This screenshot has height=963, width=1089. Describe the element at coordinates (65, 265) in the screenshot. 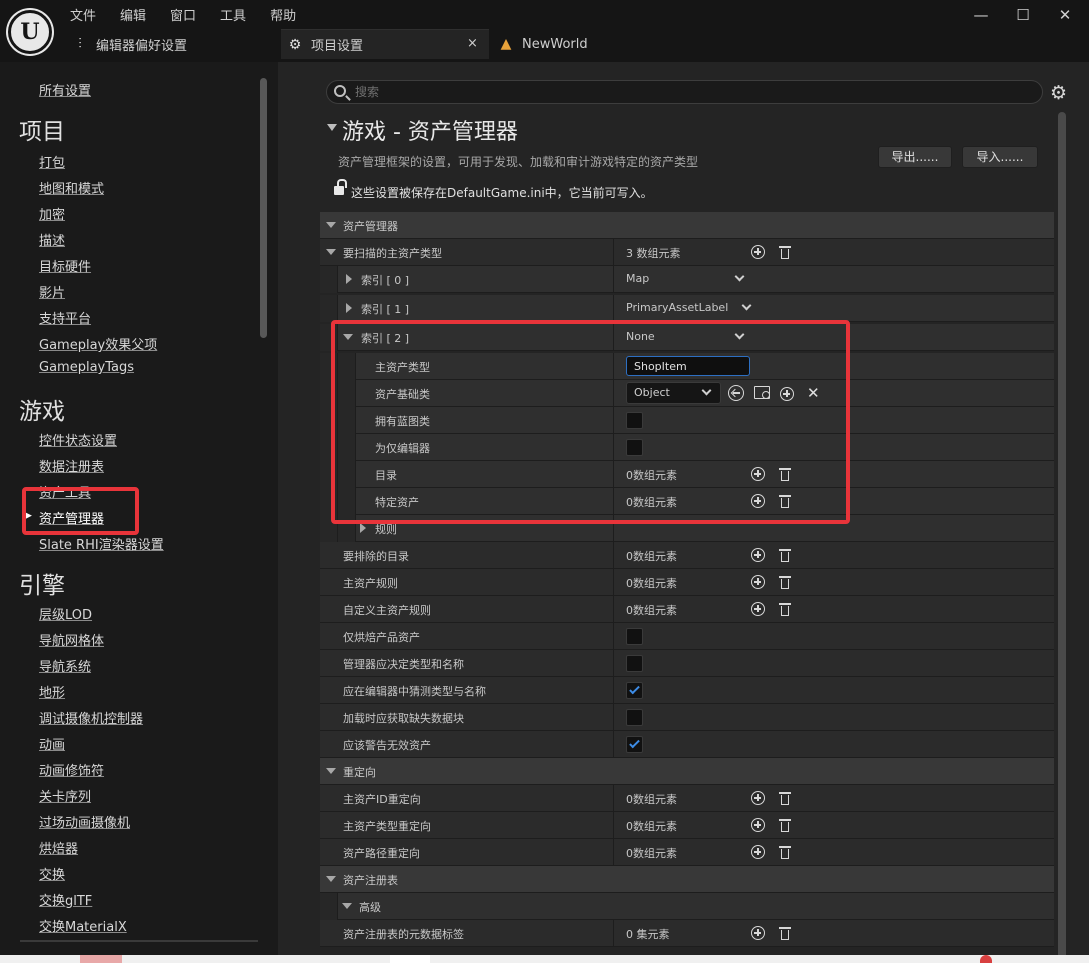

I see `sidebar-item: 目标硬件` at that location.